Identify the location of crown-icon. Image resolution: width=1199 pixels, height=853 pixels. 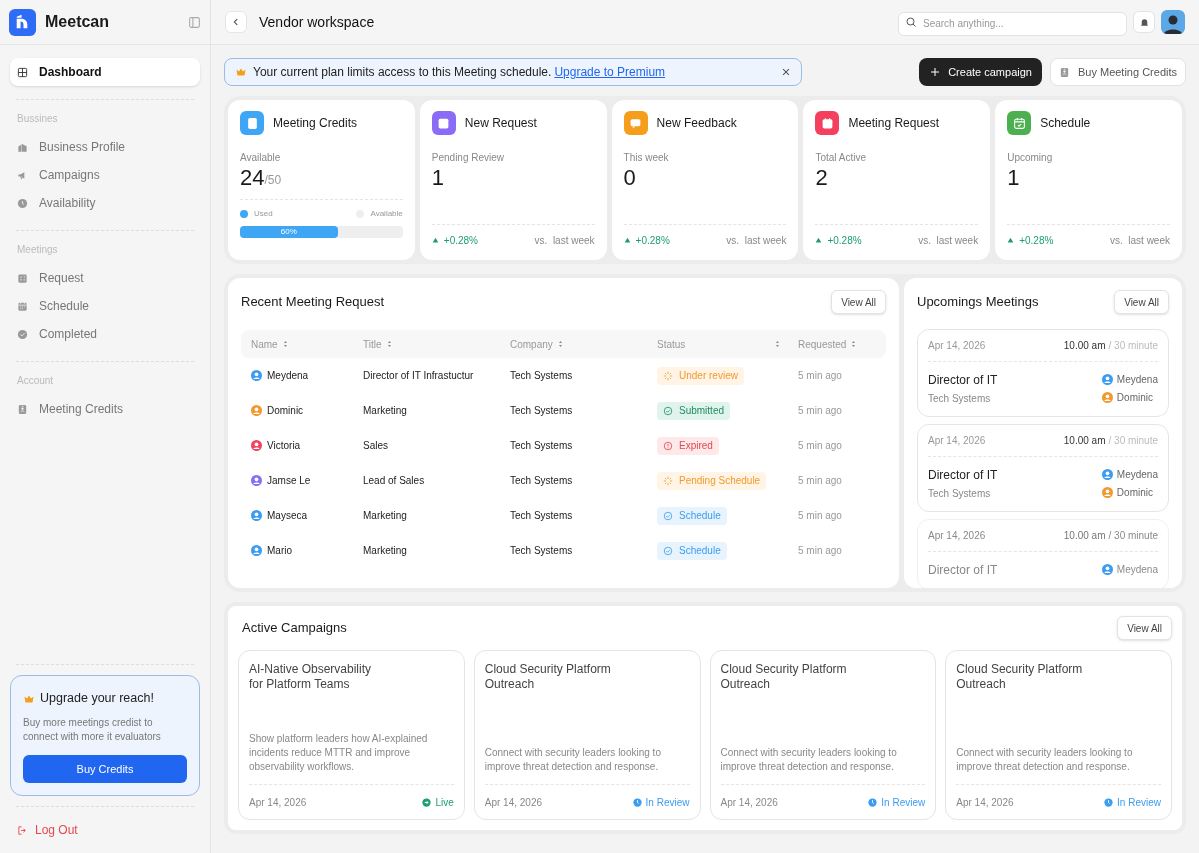
(241, 72).